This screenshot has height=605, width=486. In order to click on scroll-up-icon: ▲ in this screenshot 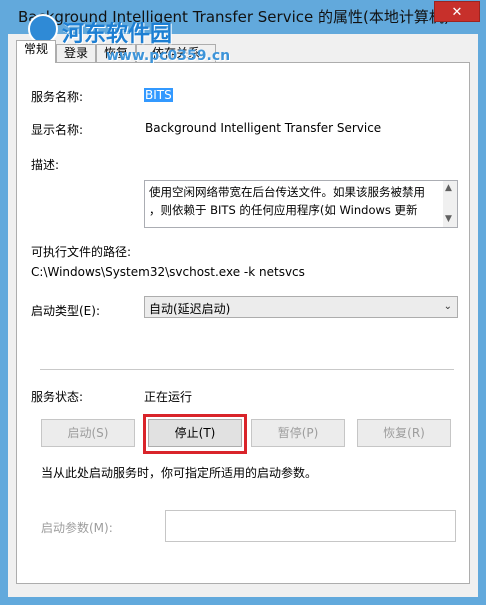, I will do `click(448, 188)`.